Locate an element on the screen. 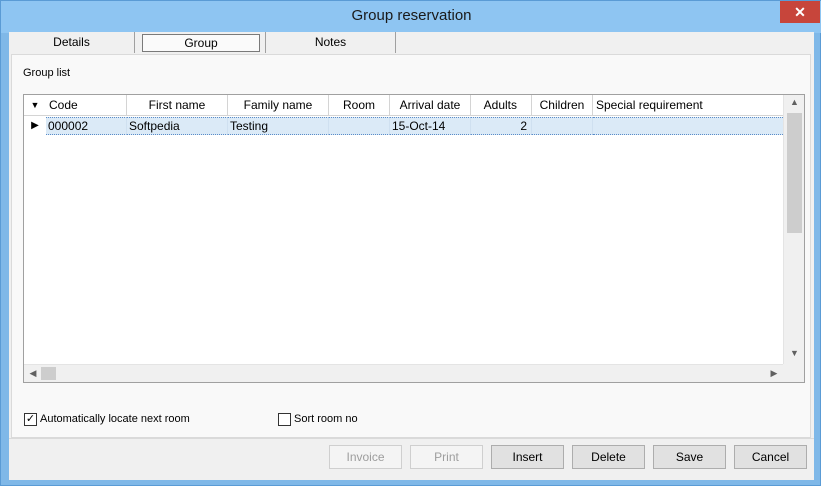  table-row: ▶ 000002 Softpedia Testing 15-Oct-14 2 is located at coordinates (403, 126).